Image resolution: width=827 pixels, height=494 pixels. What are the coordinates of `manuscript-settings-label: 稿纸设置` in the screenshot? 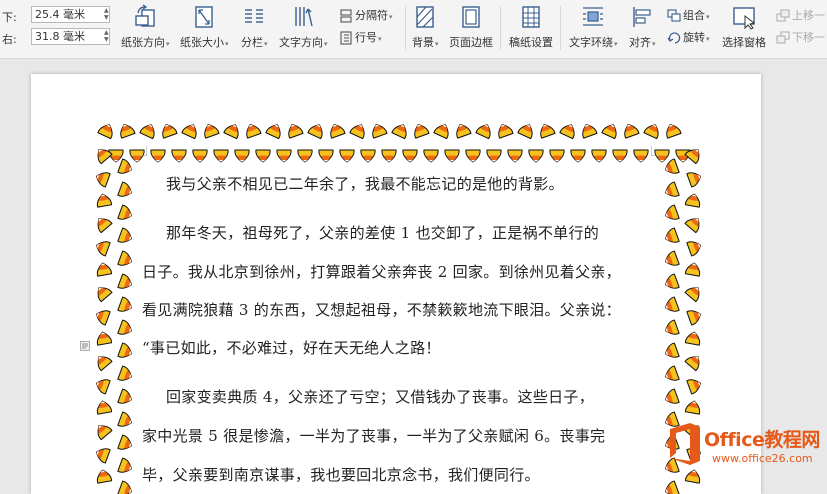 It's located at (531, 42).